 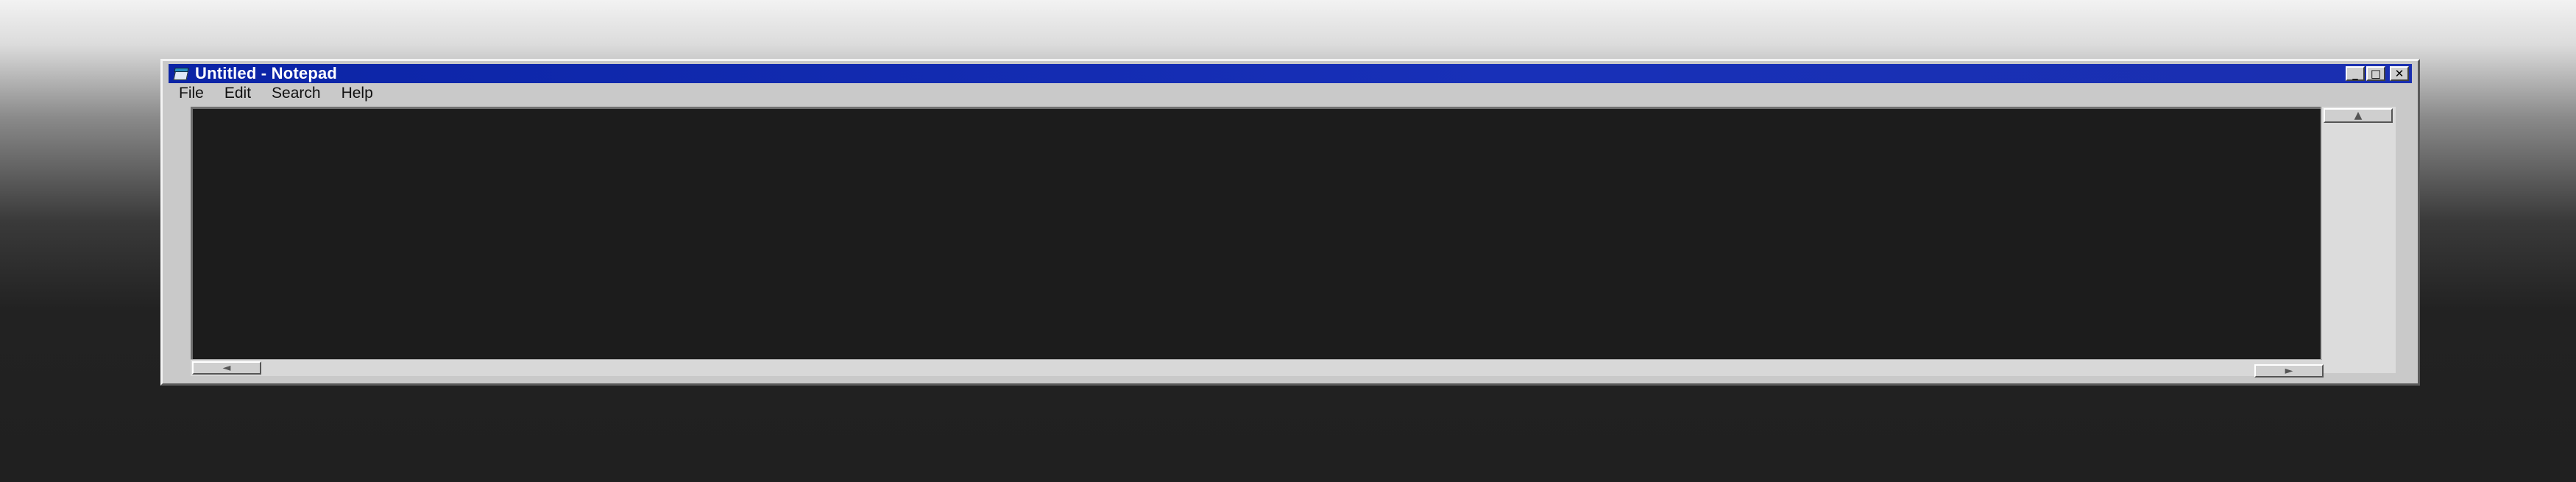 I want to click on menu-bar: File Edit Search Help, so click(x=1290, y=94).